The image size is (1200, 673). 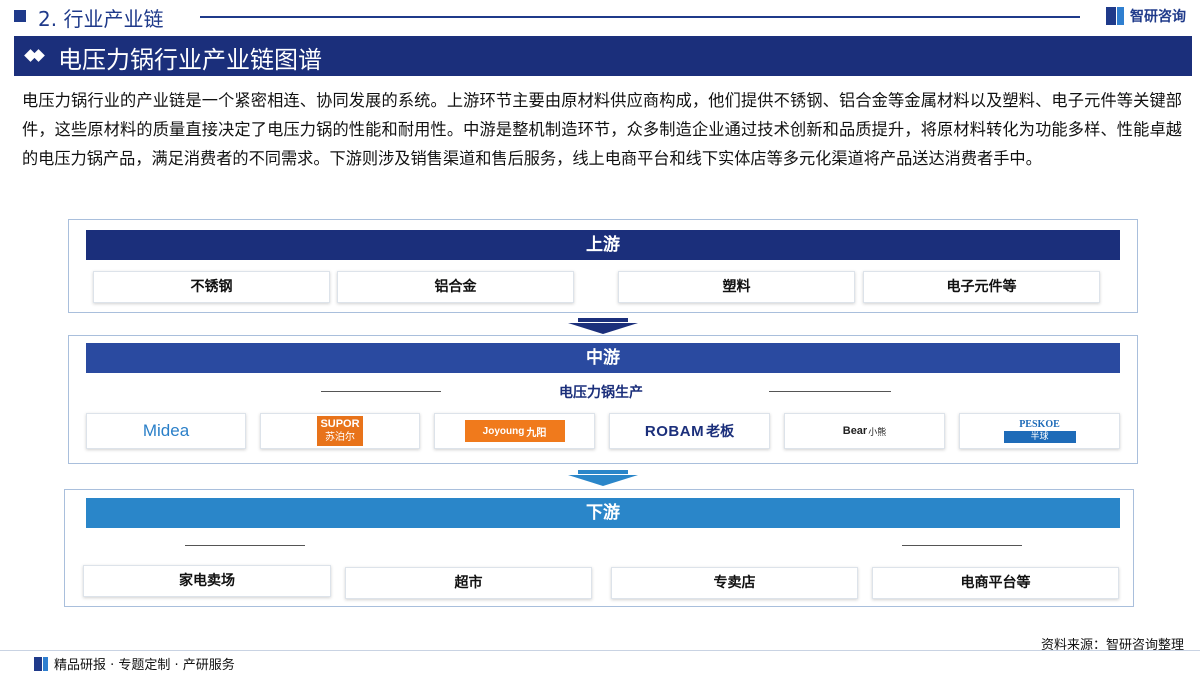 What do you see at coordinates (600, 650) in the screenshot?
I see `footer-divider` at bounding box center [600, 650].